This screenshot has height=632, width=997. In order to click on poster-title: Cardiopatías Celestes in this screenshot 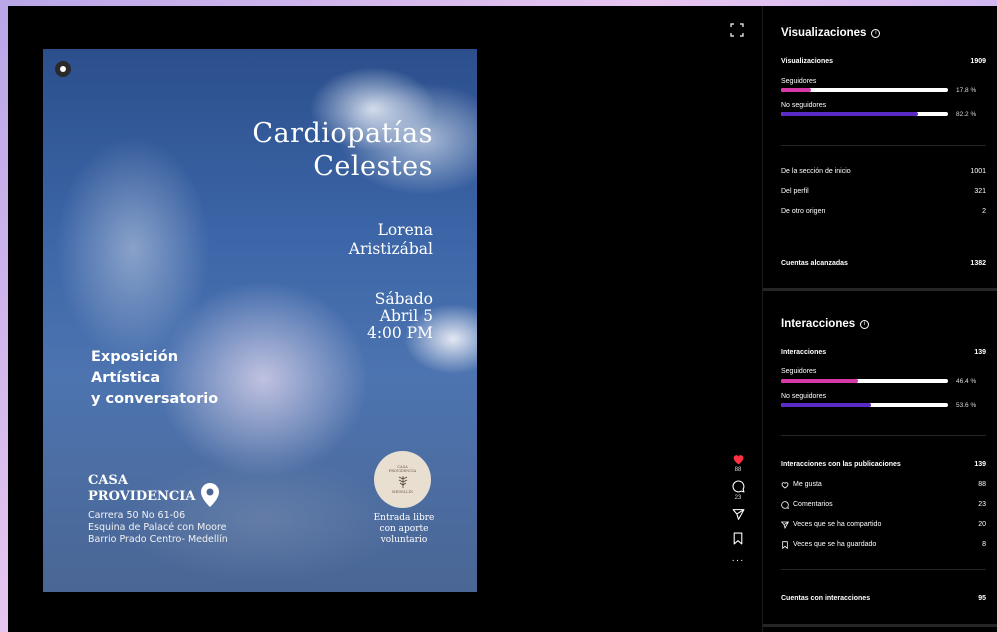, I will do `click(342, 150)`.